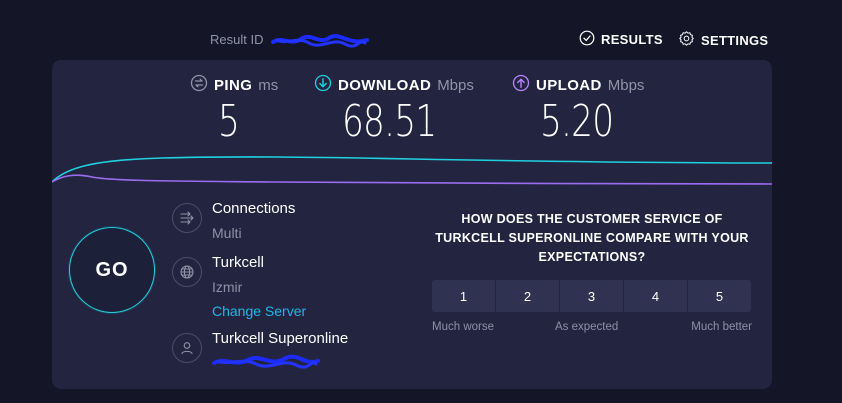  What do you see at coordinates (227, 287) in the screenshot?
I see `isp-location: Izmir` at bounding box center [227, 287].